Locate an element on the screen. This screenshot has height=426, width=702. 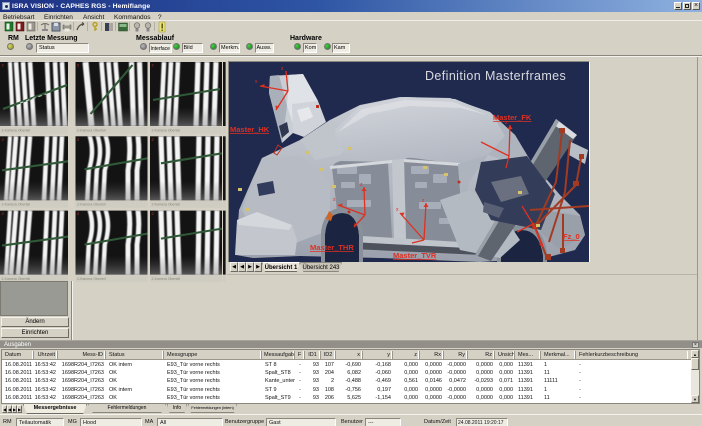
svg-text: Master_HK is located at coordinates (250, 129).